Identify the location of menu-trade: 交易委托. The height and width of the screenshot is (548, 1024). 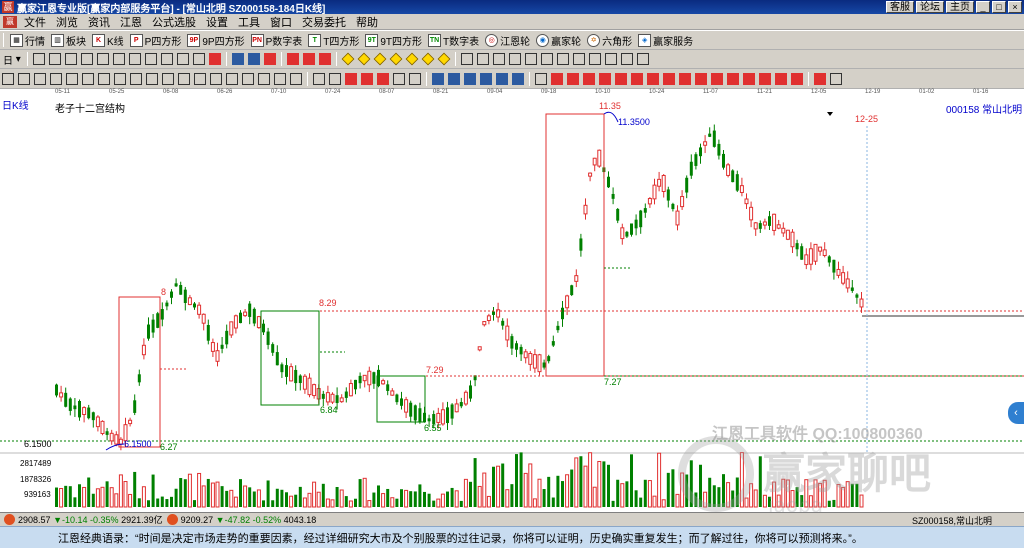
(324, 22).